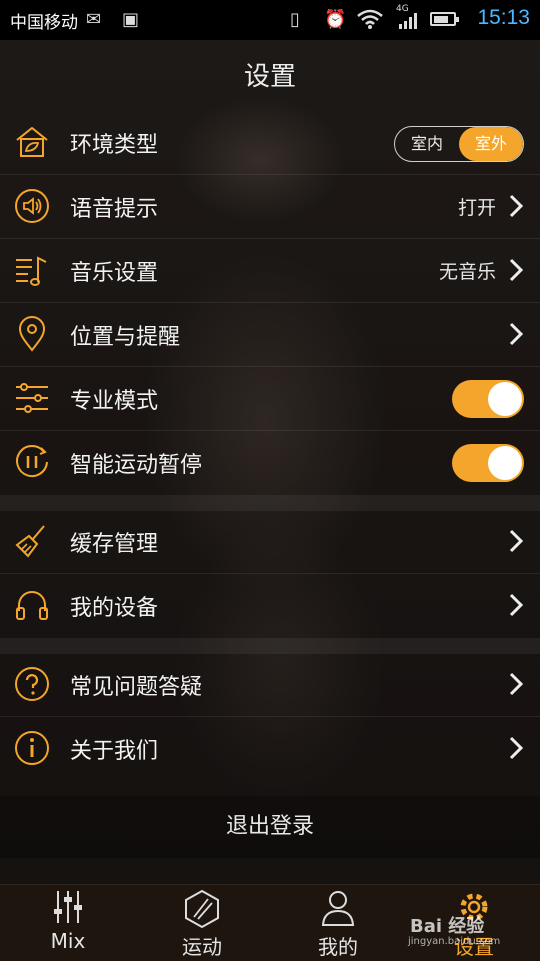 This screenshot has height=961, width=540. Describe the element at coordinates (131, 19) in the screenshot. I see `image-notification-icon: ▣` at that location.